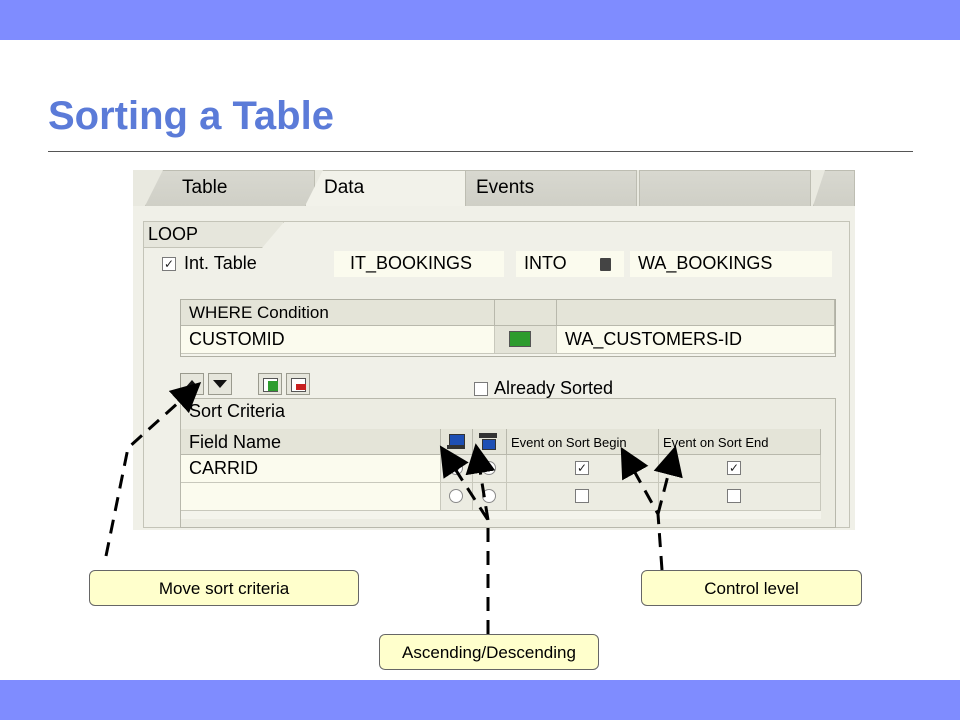  Describe the element at coordinates (668, 480) in the screenshot. I see `arrow-control-end` at that location.